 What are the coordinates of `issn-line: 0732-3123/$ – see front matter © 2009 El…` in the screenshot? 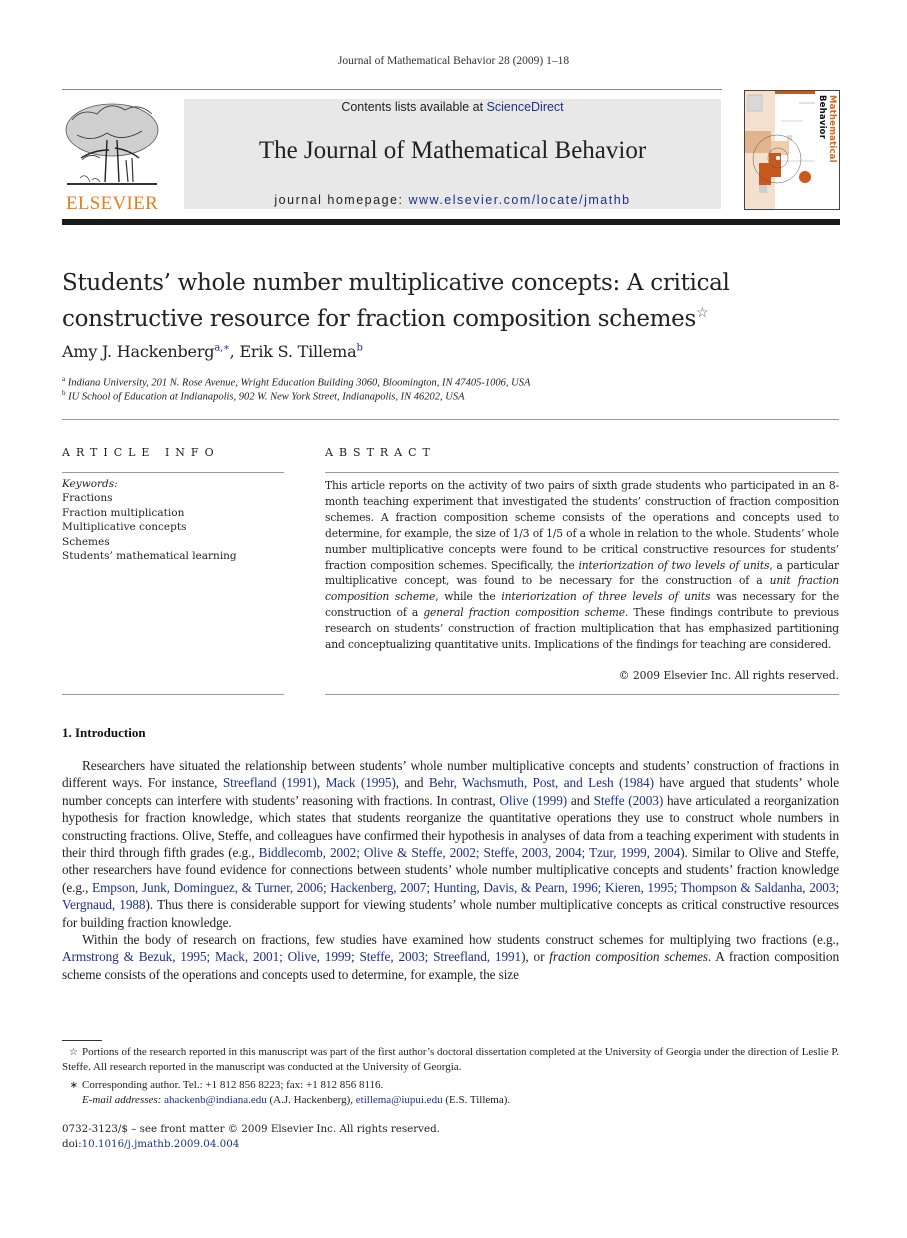 It's located at (251, 1129).